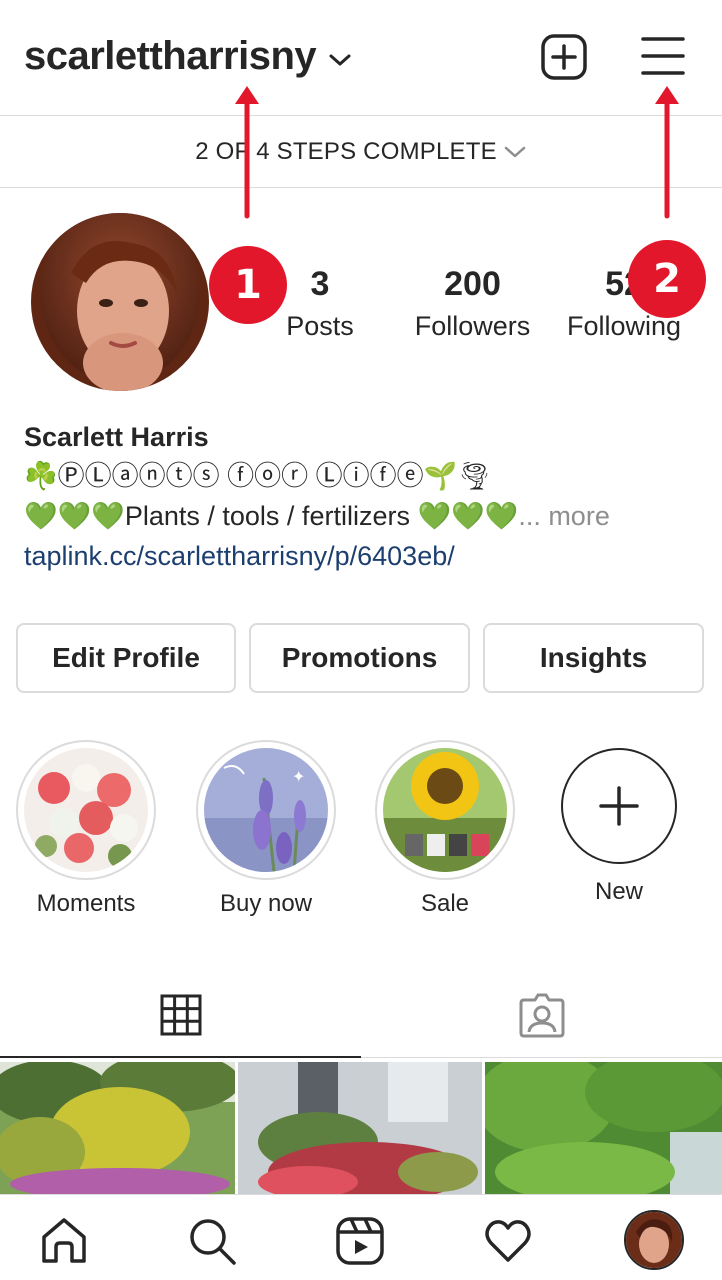 This screenshot has height=1280, width=722. I want to click on highlight-moments-image, so click(86, 810).